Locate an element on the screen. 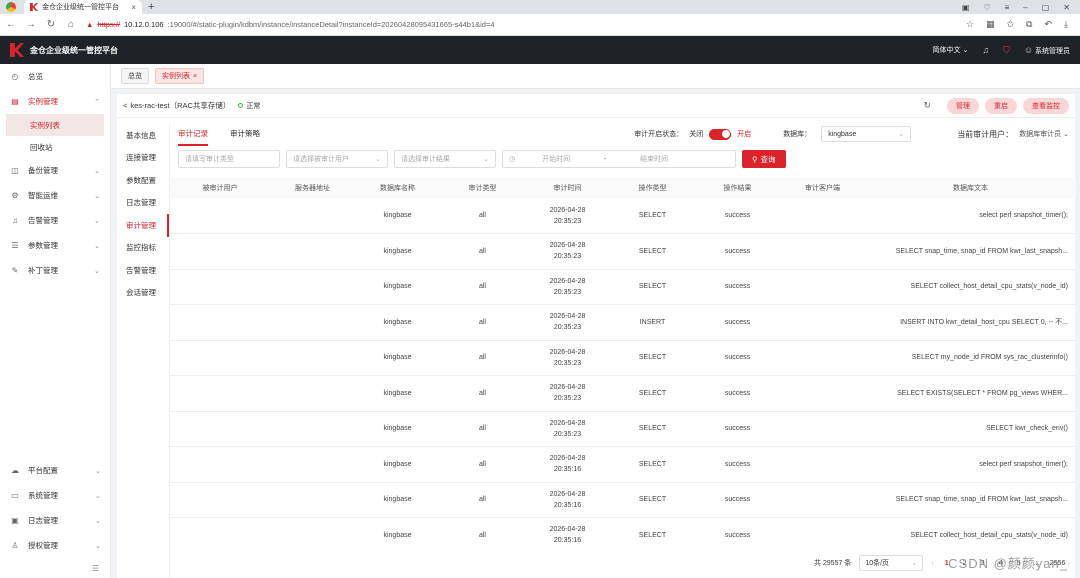 The height and width of the screenshot is (578, 1080). alarm-icon: ♫ is located at coordinates (15, 220).